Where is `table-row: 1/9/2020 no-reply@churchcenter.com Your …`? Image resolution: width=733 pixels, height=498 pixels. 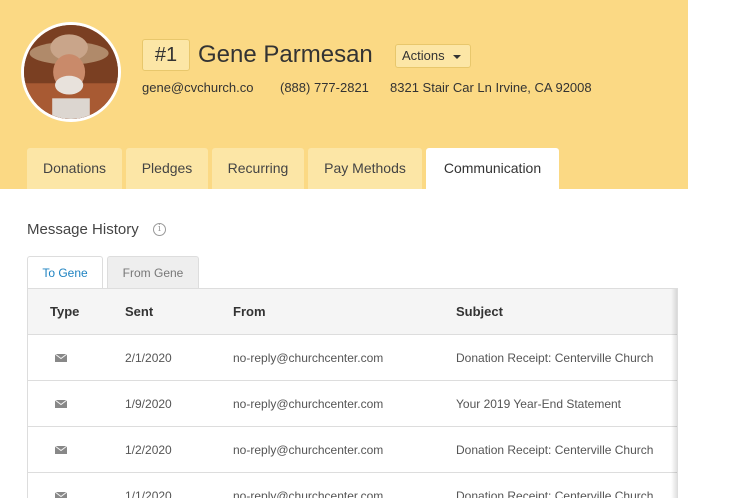 table-row: 1/9/2020 no-reply@churchcenter.com Your … is located at coordinates (352, 404).